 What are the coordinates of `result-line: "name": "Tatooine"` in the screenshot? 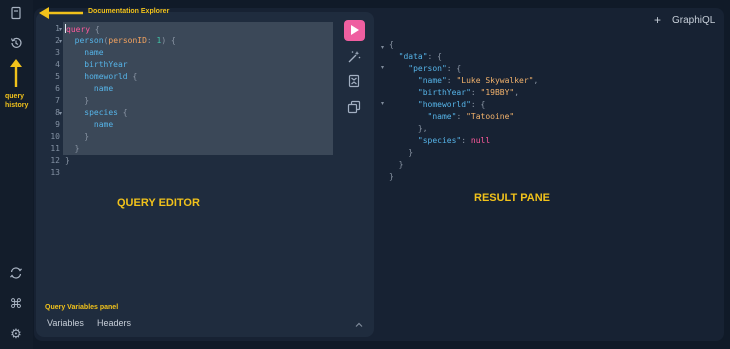 It's located at (452, 116).